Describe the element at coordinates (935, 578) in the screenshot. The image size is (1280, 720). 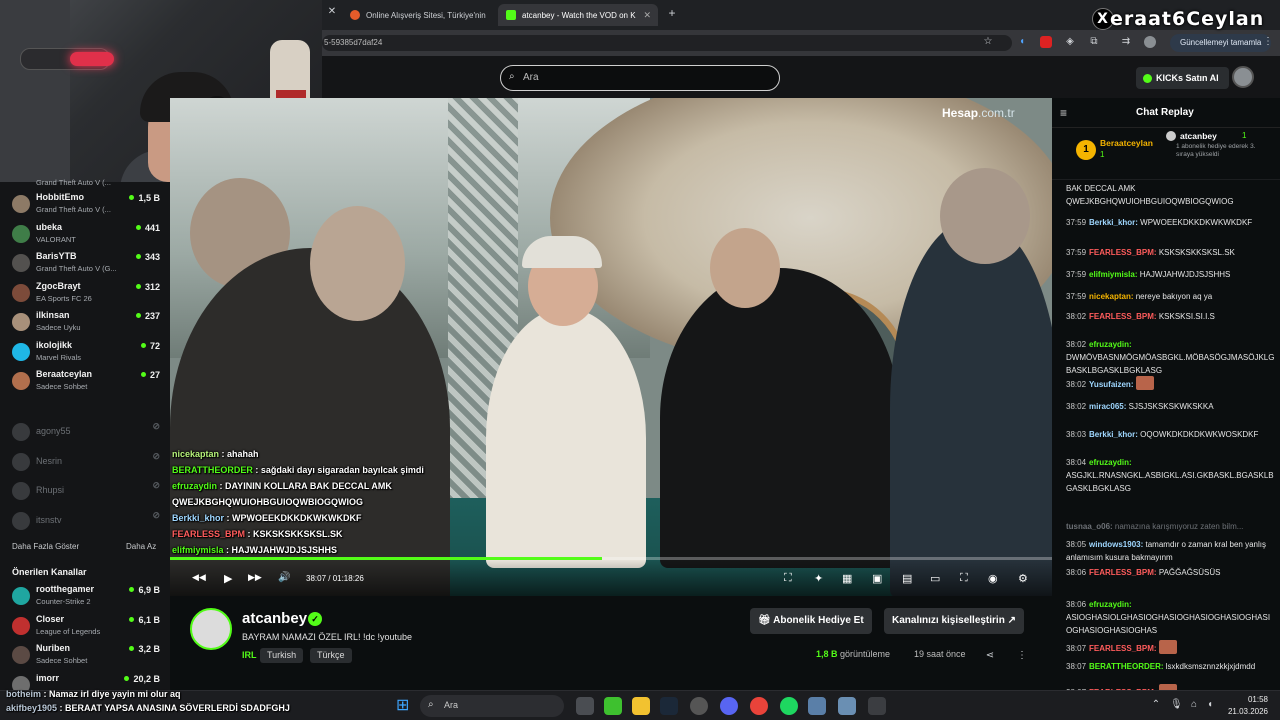
I see `cast-icon: ▭` at that location.